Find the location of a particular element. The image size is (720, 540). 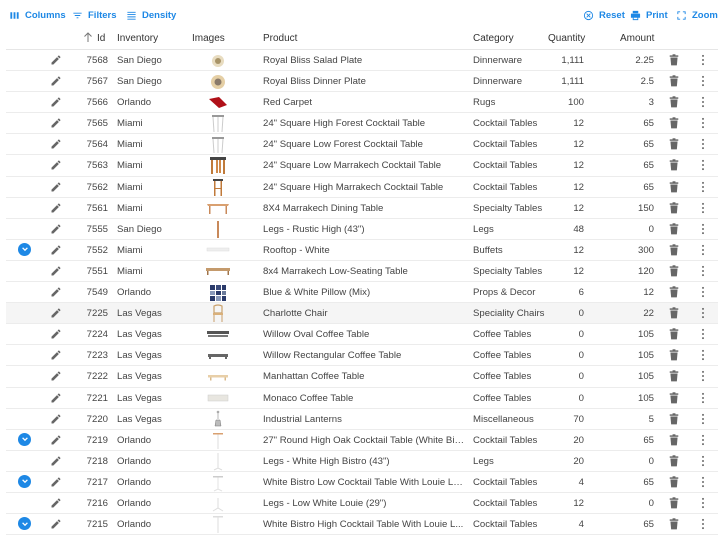

reset-button: Reset is located at coordinates (604, 15).